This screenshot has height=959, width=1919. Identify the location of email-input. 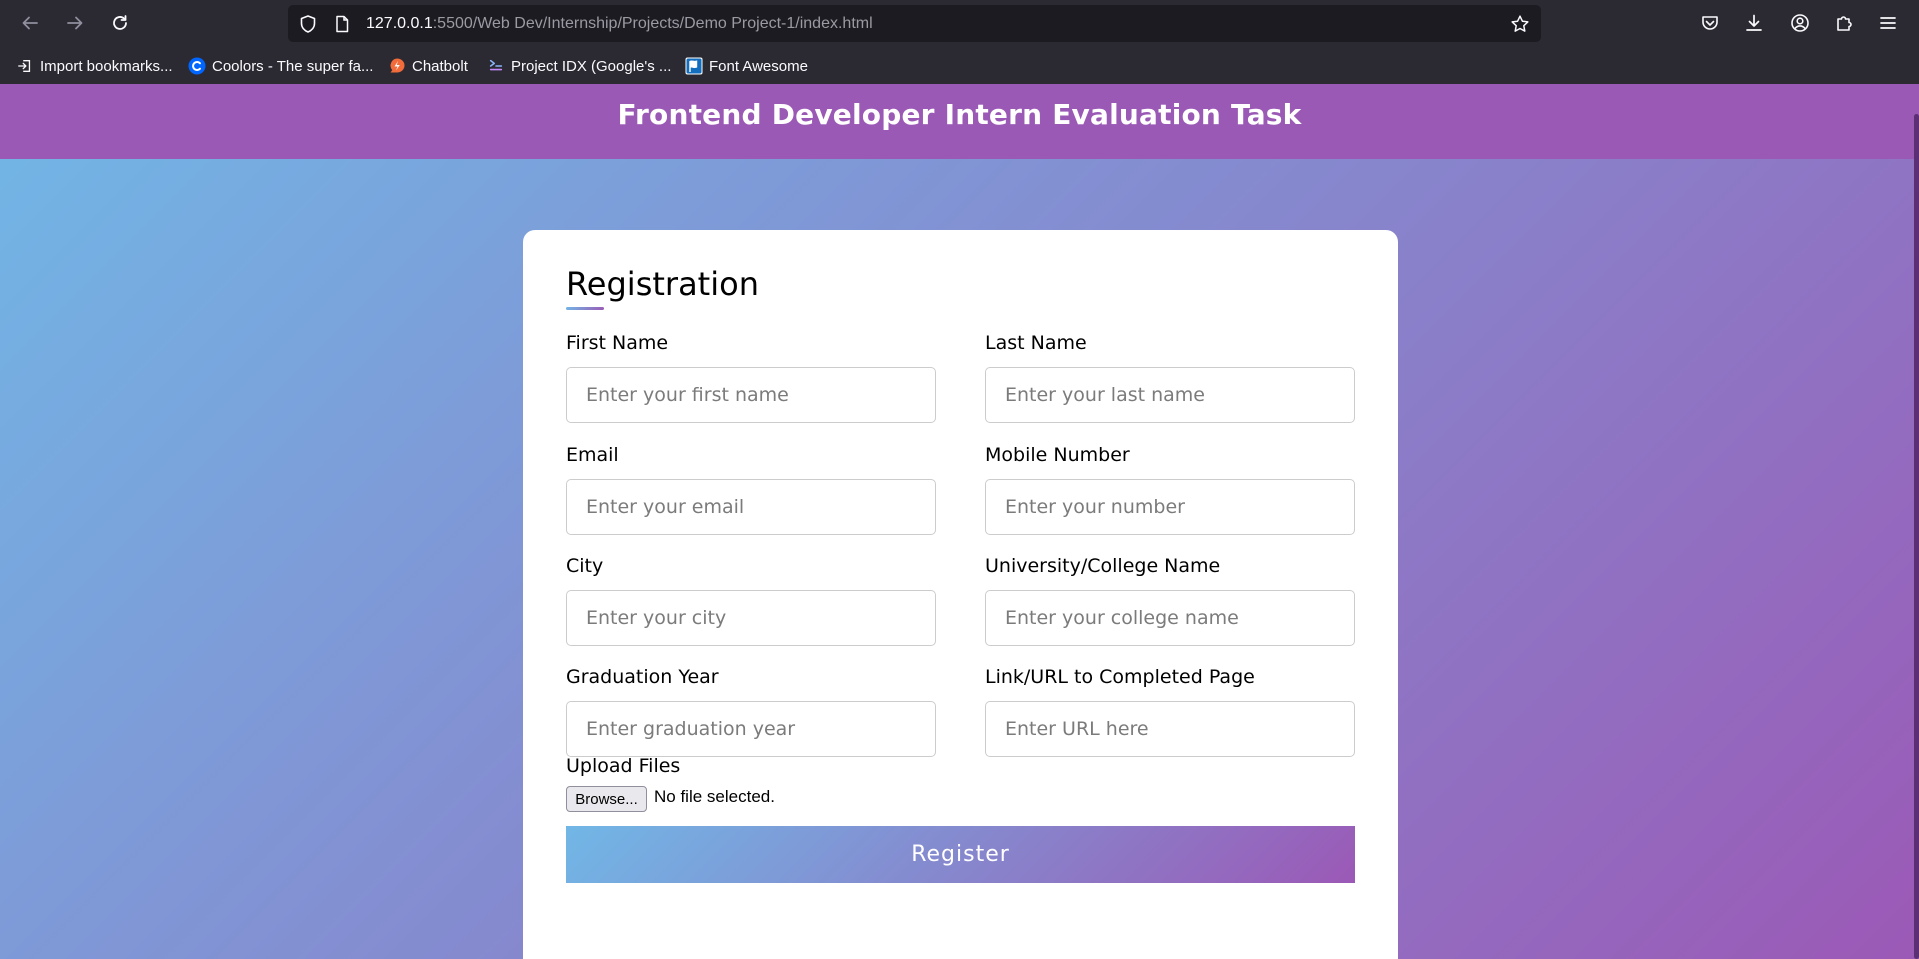
(751, 507).